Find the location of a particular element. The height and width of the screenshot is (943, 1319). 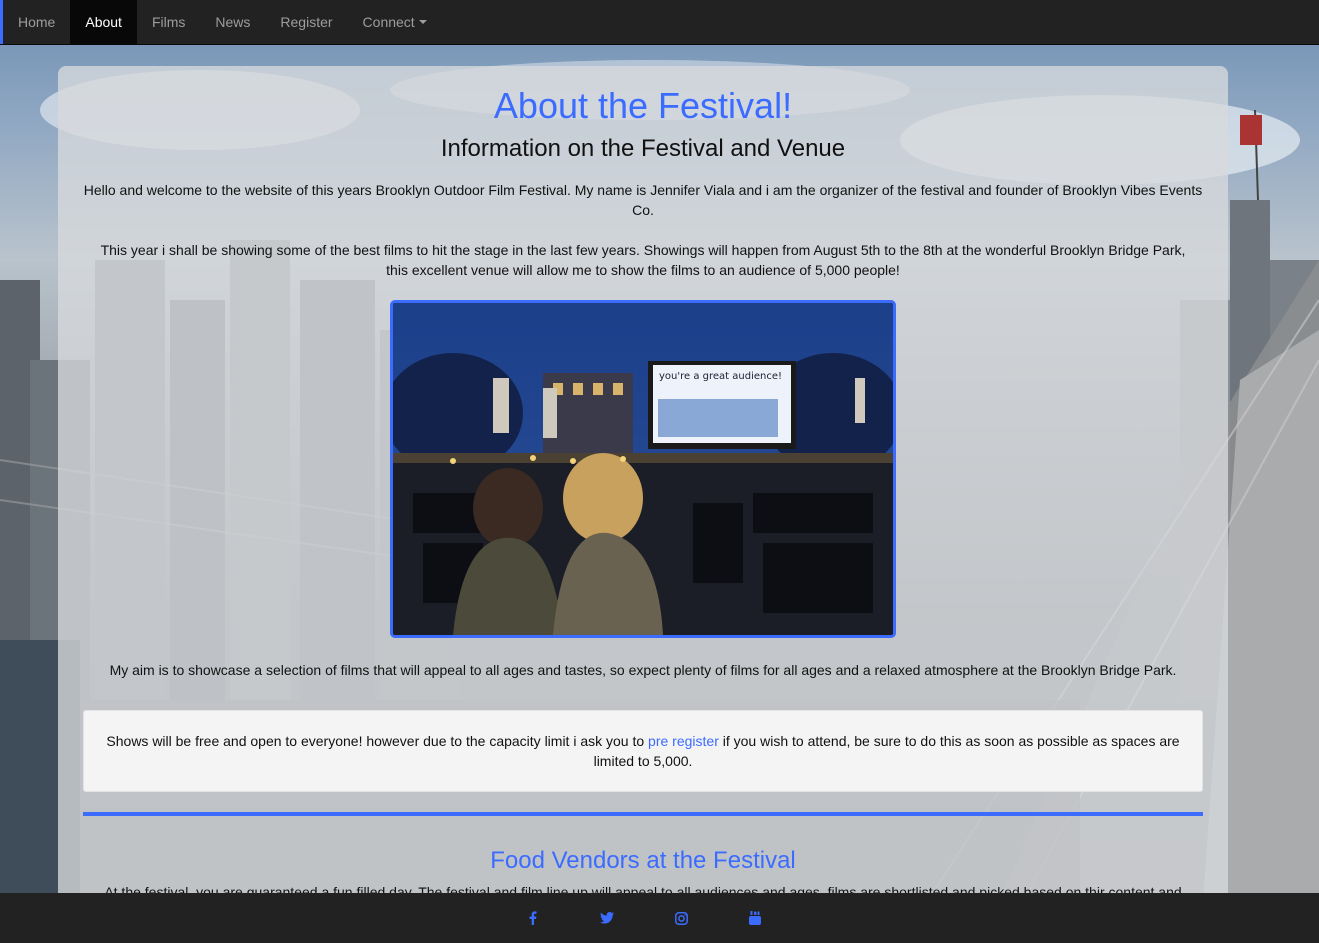

nav-home-label: Home is located at coordinates (37, 22).